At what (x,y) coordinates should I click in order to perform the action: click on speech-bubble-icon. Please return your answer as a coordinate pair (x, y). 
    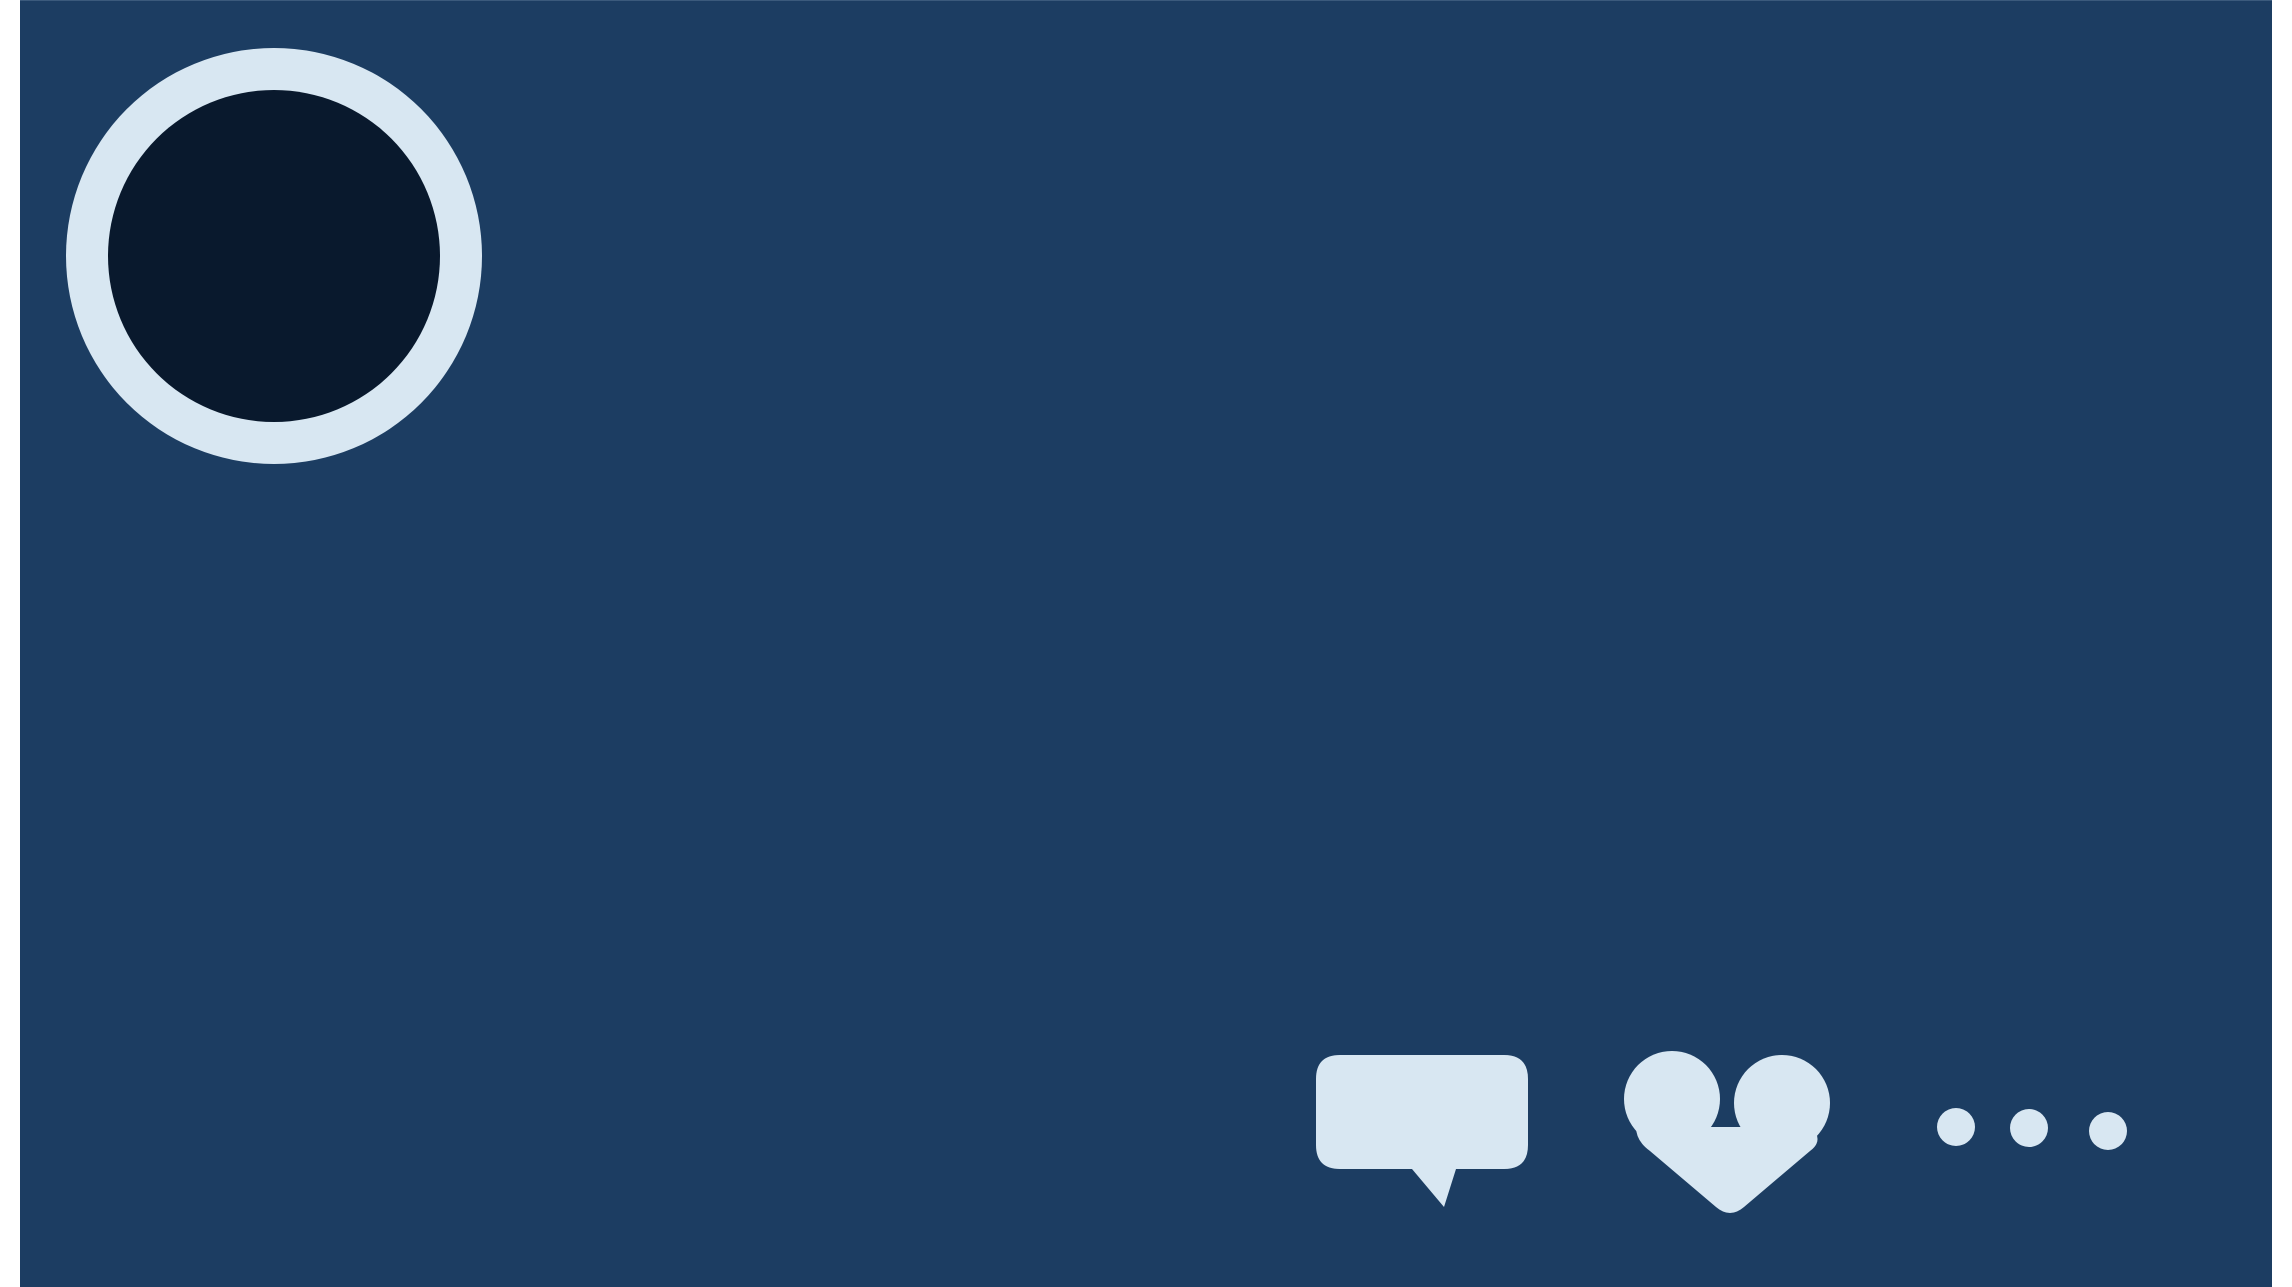
    Looking at the image, I should click on (1422, 1131).